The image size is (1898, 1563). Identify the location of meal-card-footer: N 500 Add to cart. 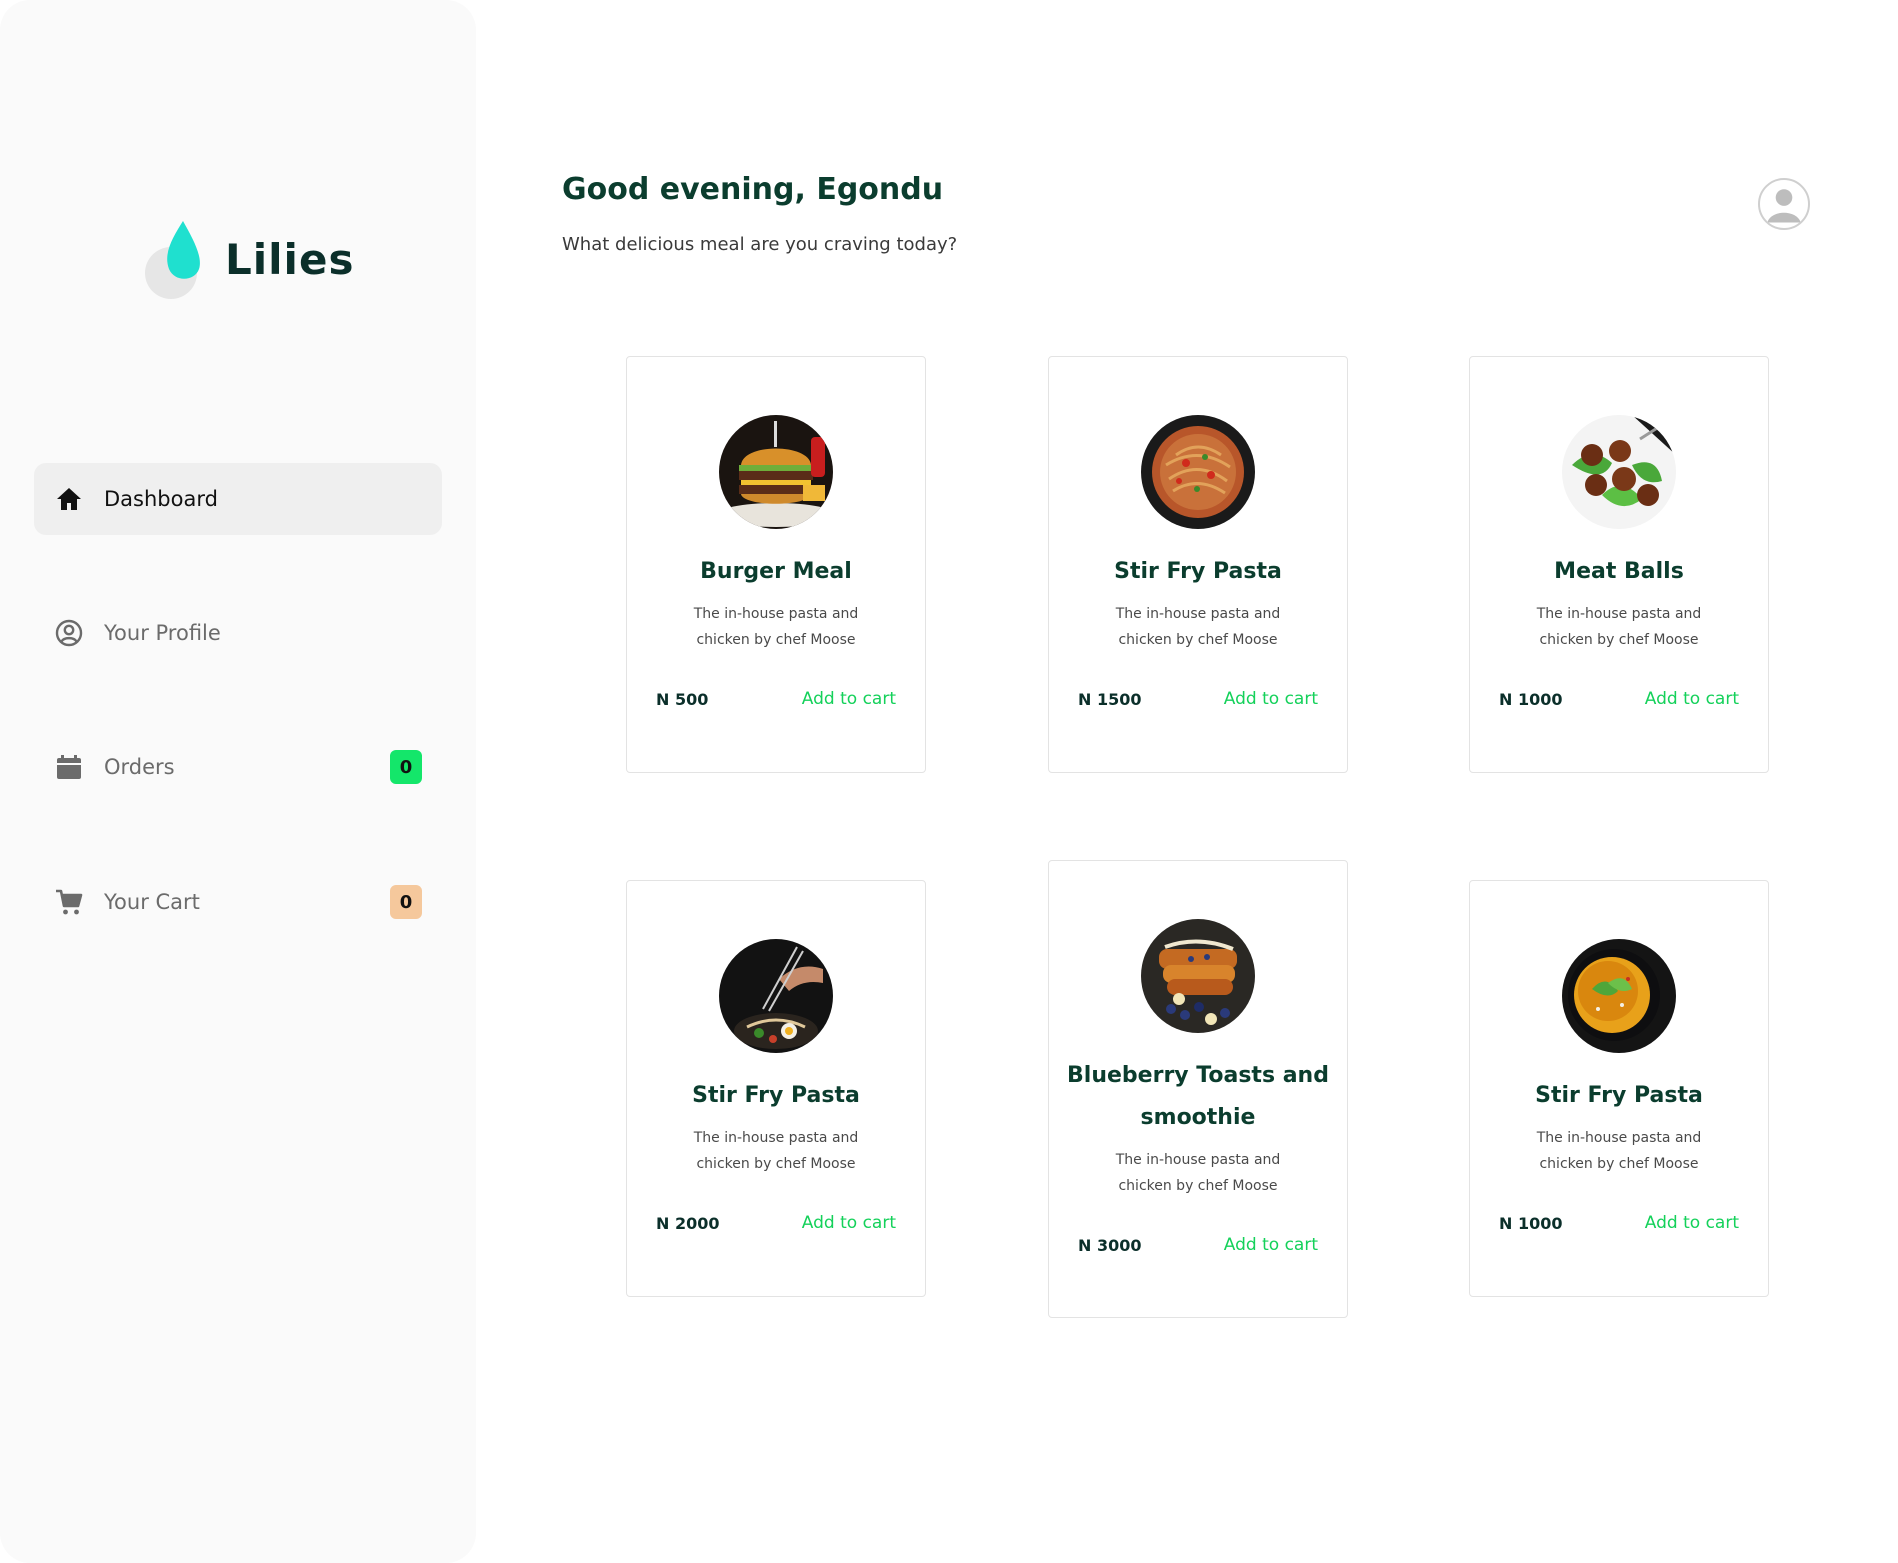
(776, 699).